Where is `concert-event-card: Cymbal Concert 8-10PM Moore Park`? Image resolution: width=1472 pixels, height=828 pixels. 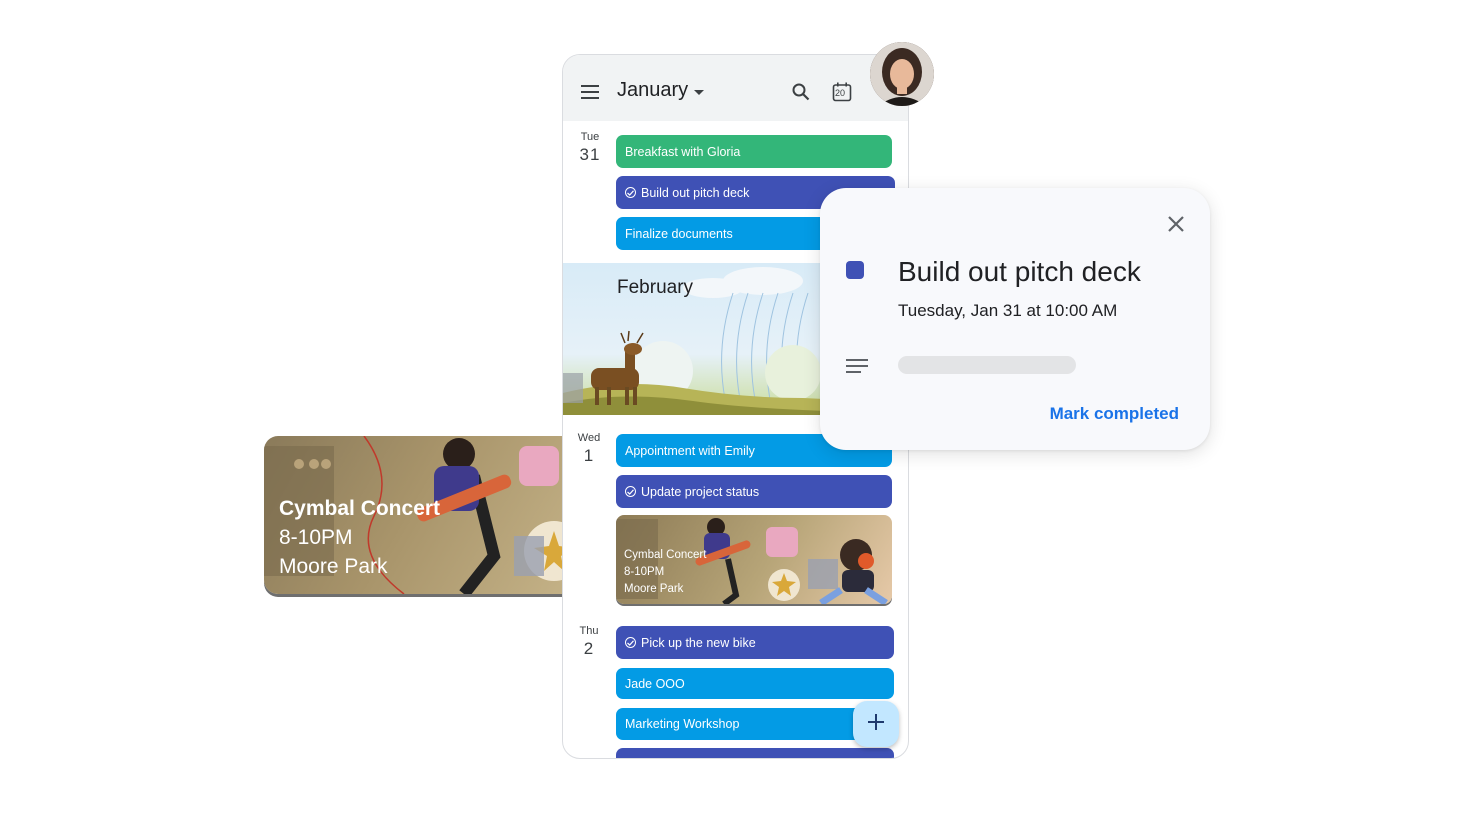 concert-event-card: Cymbal Concert 8-10PM Moore Park is located at coordinates (424, 515).